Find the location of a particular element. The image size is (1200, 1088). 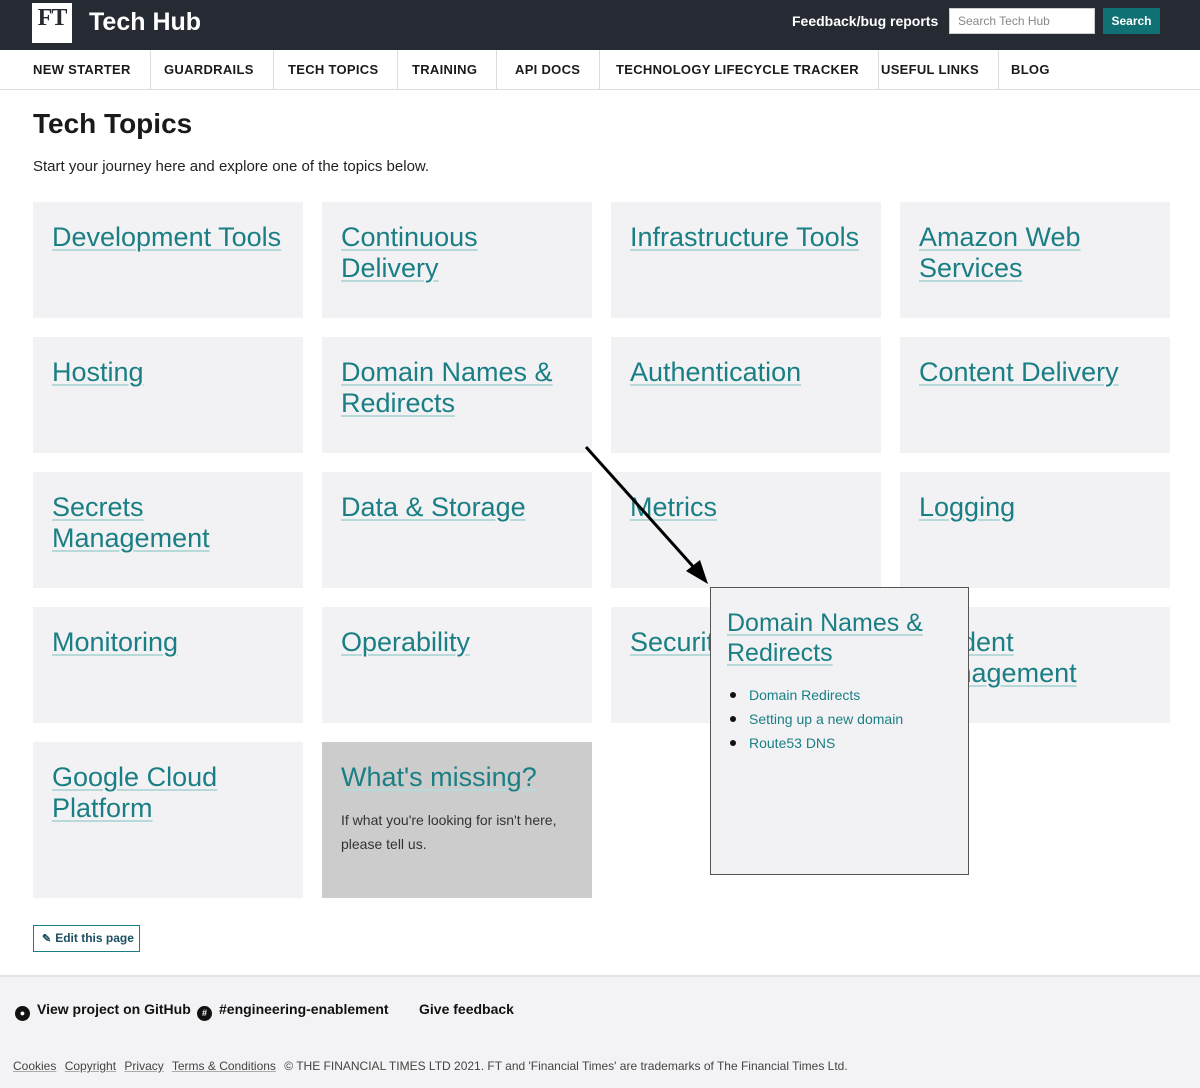

topic-card: Monitoring is located at coordinates (168, 665).